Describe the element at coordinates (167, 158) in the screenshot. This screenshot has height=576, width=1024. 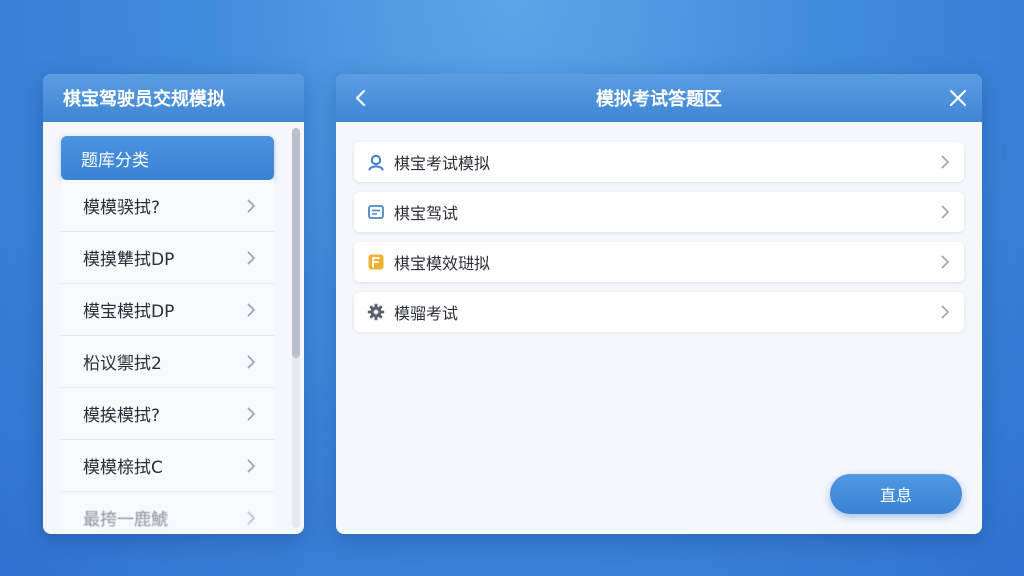
I see `category-active-item: 题库分类` at that location.